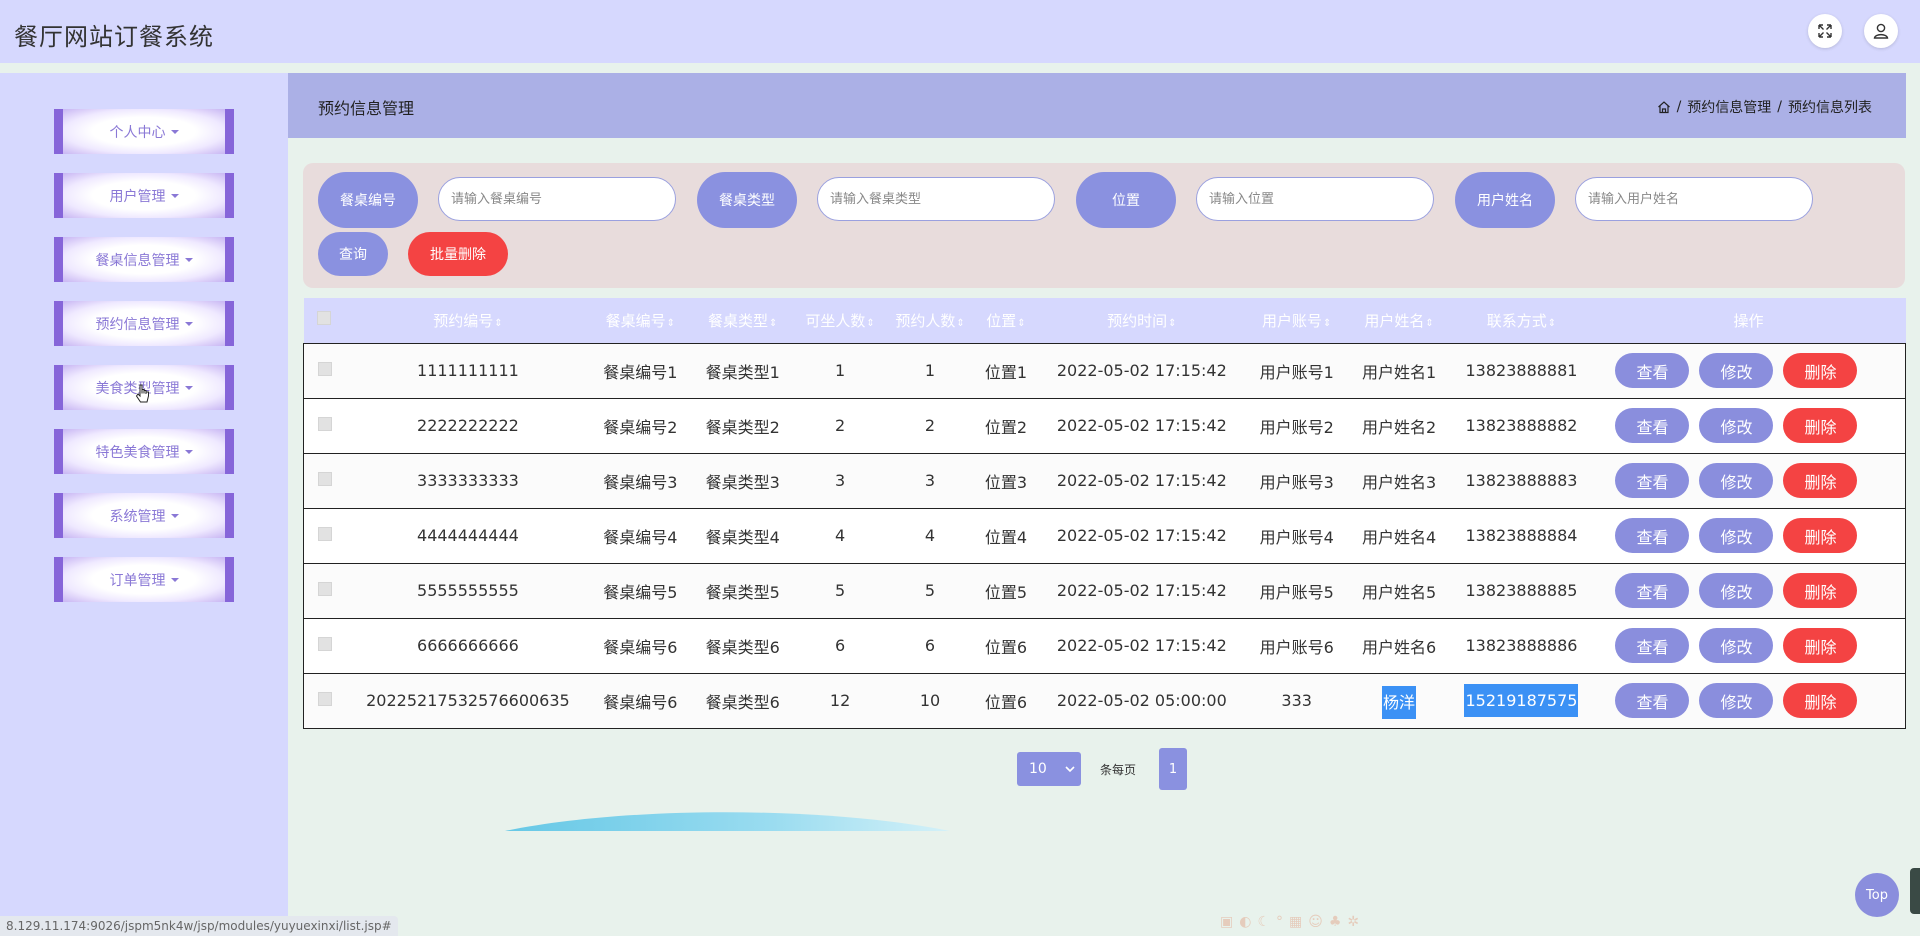 The height and width of the screenshot is (936, 1920). Describe the element at coordinates (1881, 31) in the screenshot. I see `user-button` at that location.